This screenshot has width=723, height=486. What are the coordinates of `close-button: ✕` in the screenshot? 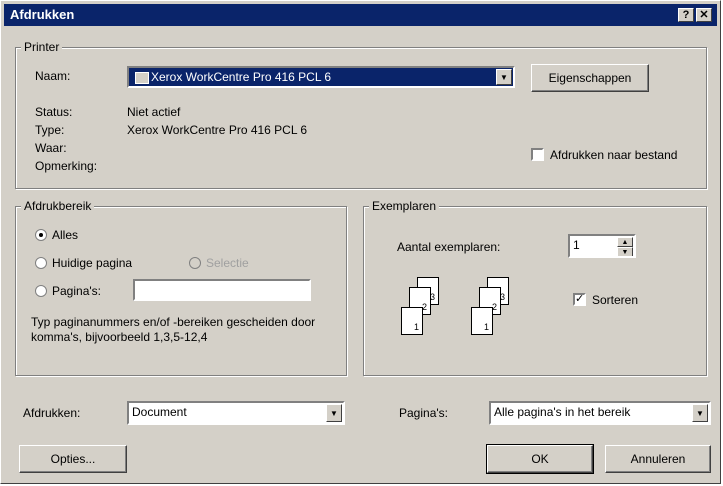 It's located at (704, 15).